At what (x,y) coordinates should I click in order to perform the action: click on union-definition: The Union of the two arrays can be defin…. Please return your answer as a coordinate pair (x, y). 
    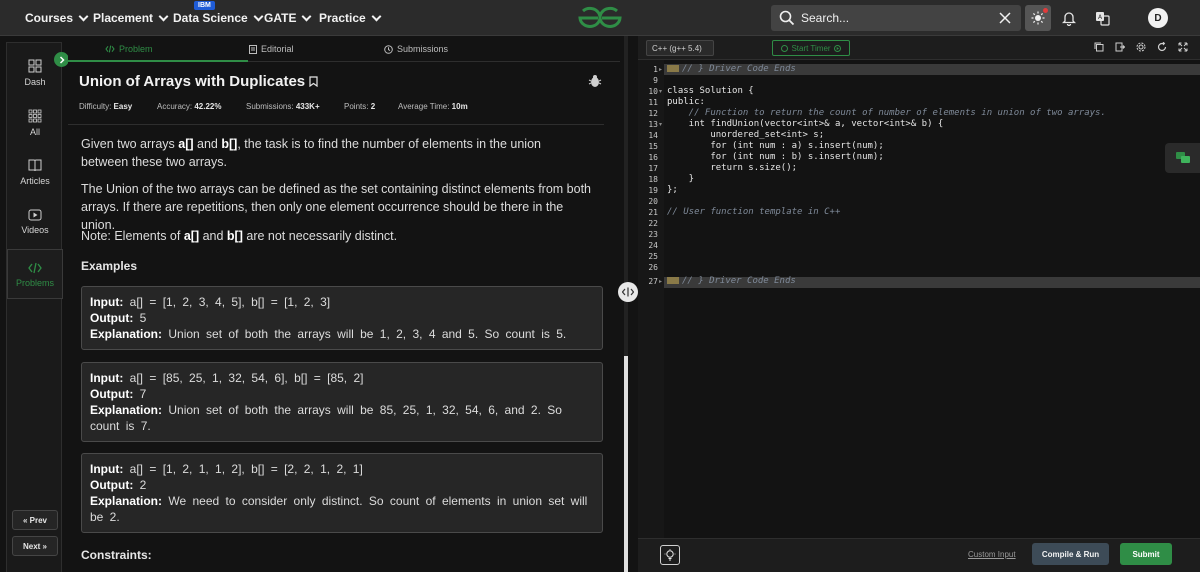
    Looking at the image, I should click on (336, 207).